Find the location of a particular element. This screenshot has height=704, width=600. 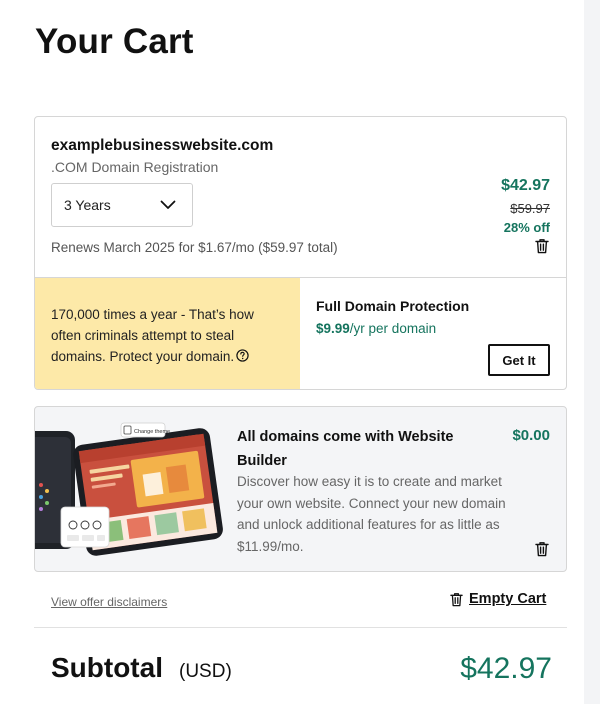

protection-price-value: $9.99 is located at coordinates (333, 328).